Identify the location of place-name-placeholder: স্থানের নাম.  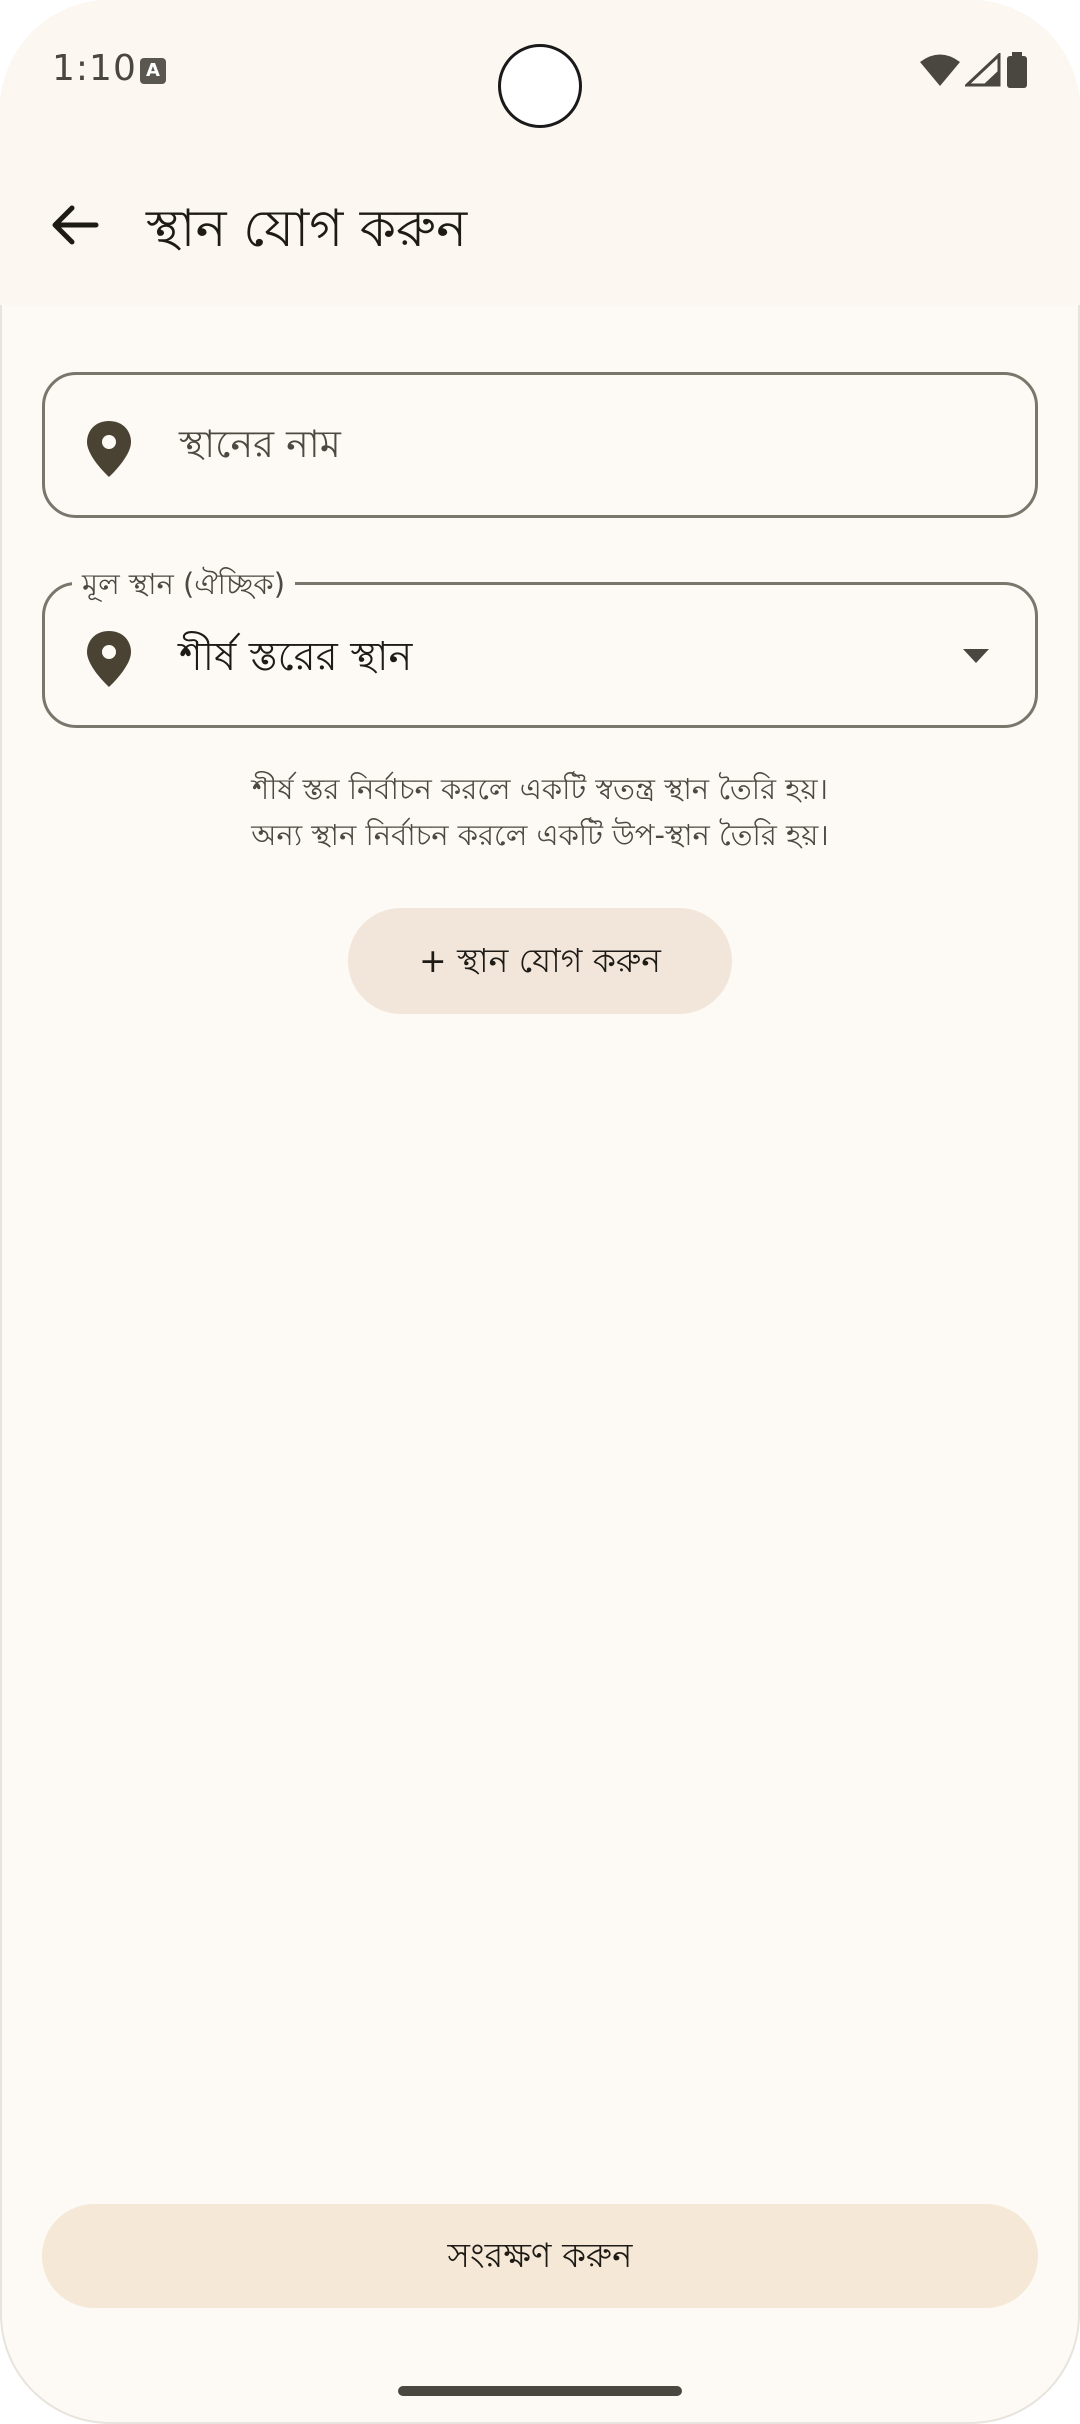
(260, 444).